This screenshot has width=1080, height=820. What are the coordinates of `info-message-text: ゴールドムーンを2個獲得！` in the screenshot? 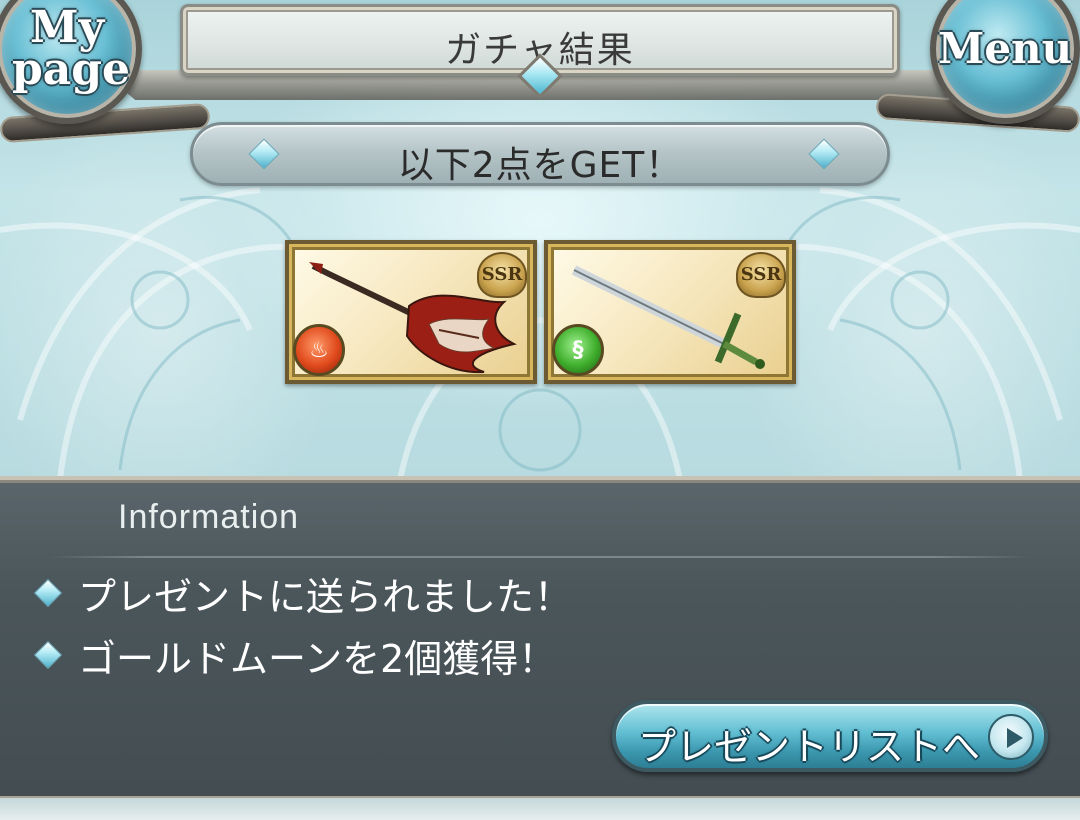 It's located at (317, 658).